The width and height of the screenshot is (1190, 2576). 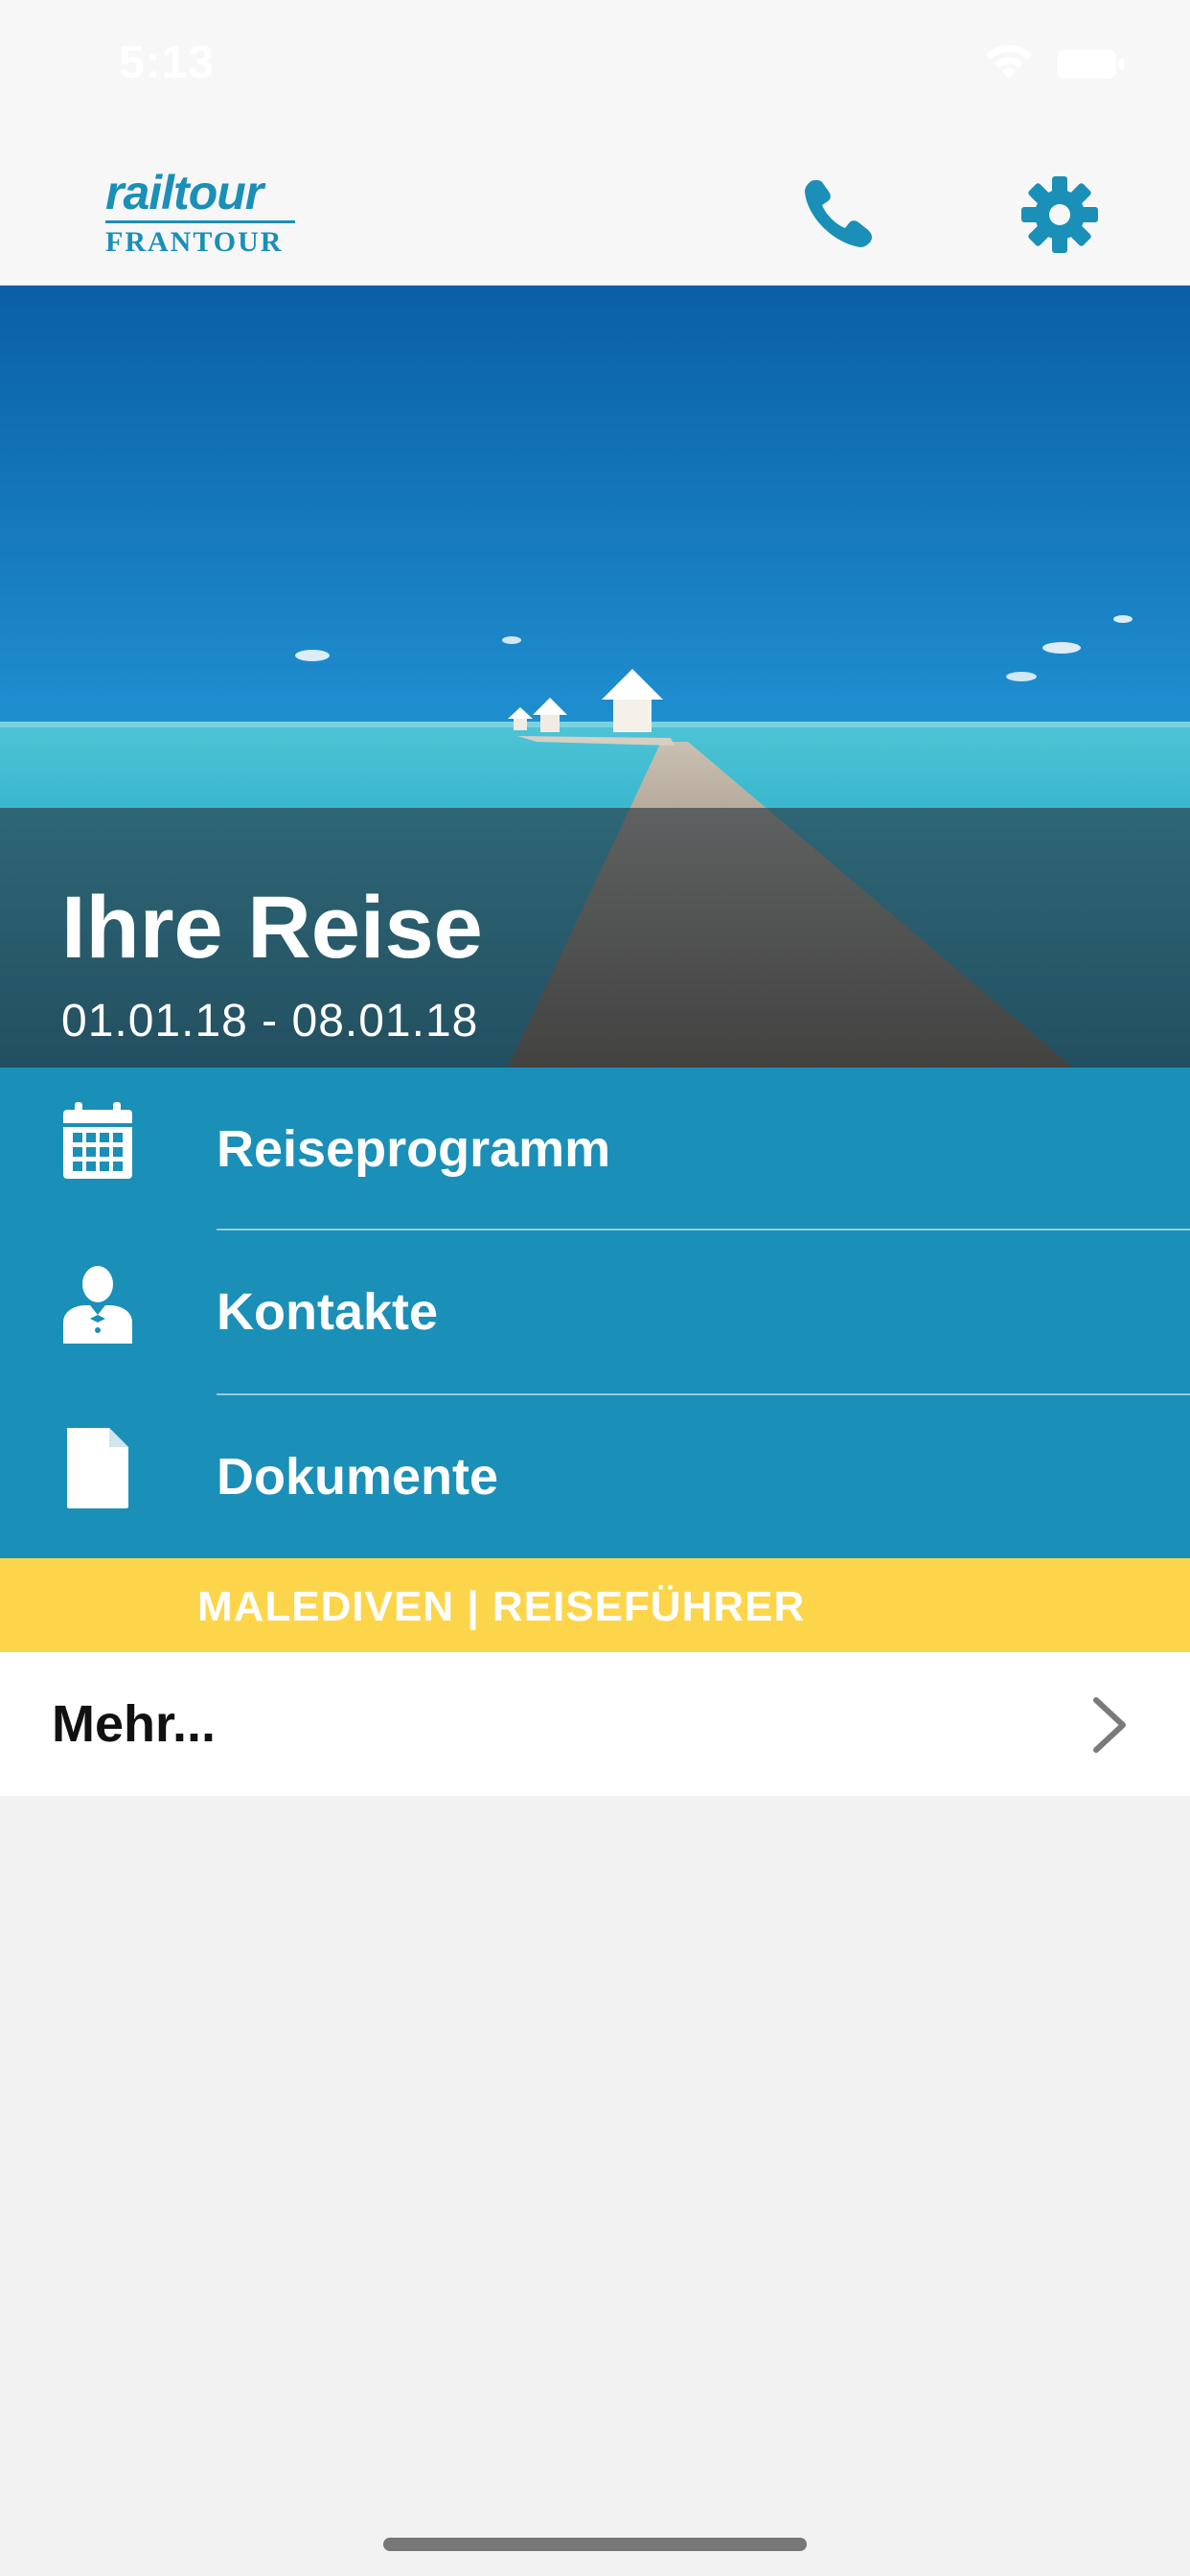 I want to click on menu-item-label: Reiseprogramm, so click(x=414, y=1149).